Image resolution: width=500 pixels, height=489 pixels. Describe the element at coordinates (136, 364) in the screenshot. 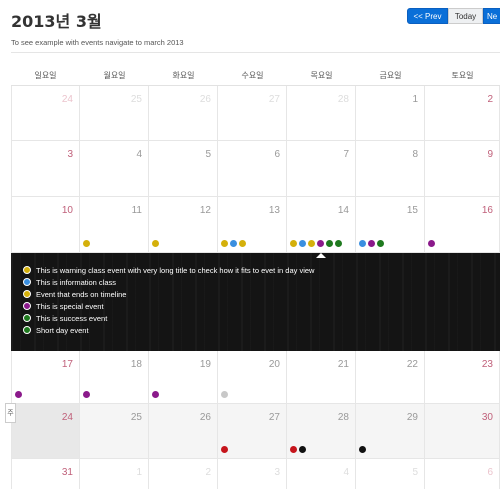

I see `day-number: 18` at that location.